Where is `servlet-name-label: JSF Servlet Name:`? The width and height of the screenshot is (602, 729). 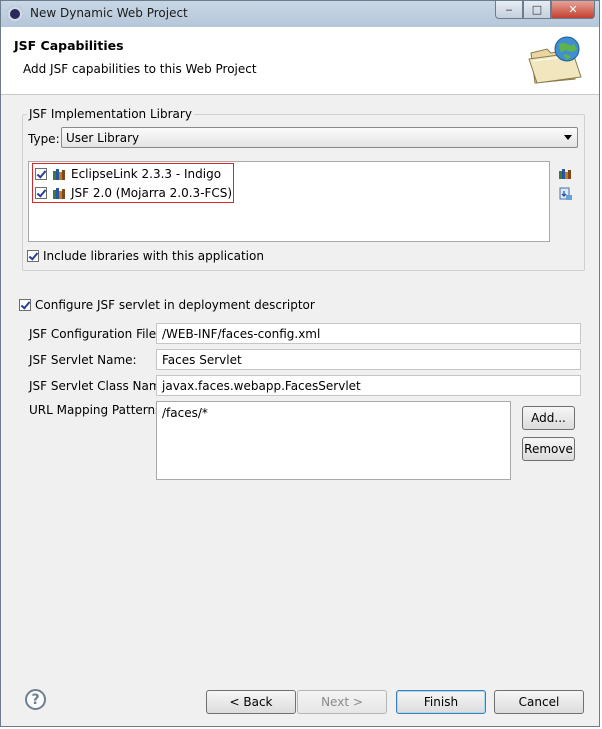
servlet-name-label: JSF Servlet Name: is located at coordinates (83, 360).